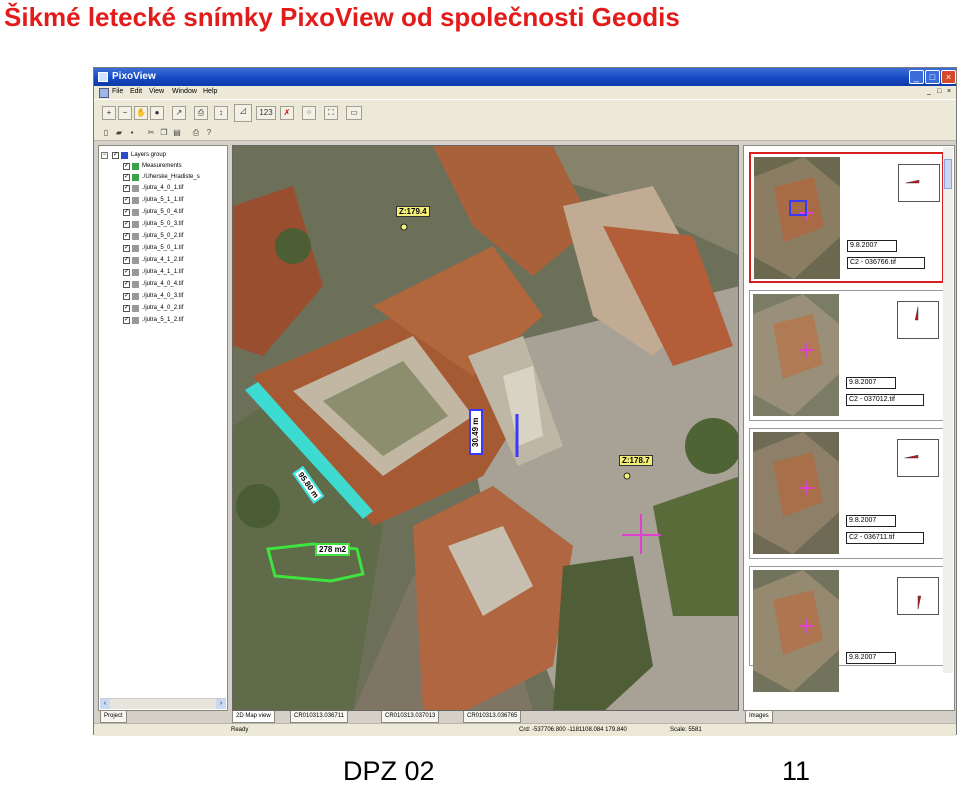 This screenshot has width=960, height=787. Describe the element at coordinates (333, 549) in the screenshot. I see `area-measurement-label: 278 m2` at that location.